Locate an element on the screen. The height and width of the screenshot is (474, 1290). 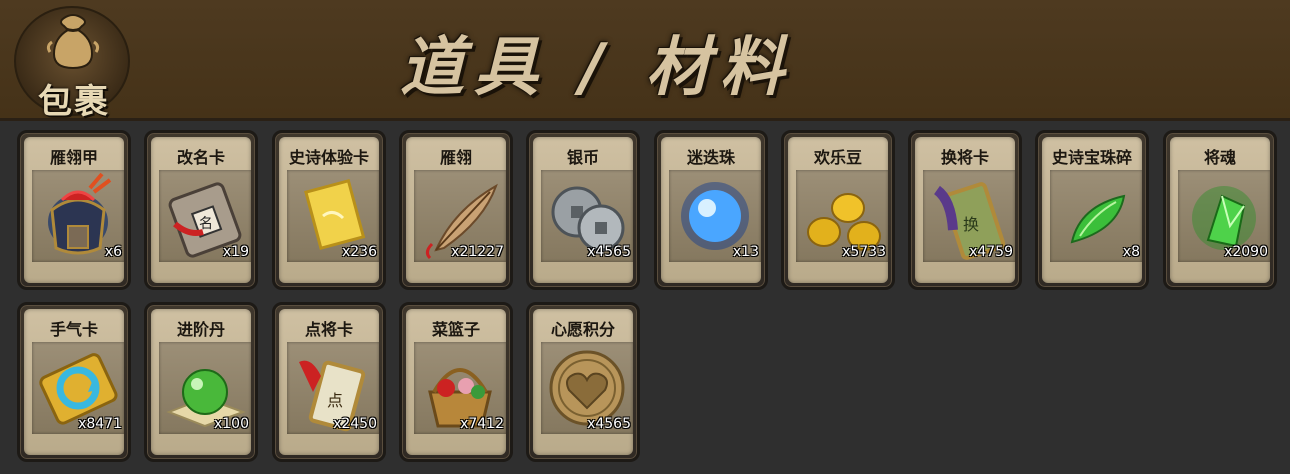
item-count: x6 is located at coordinates (113, 252).